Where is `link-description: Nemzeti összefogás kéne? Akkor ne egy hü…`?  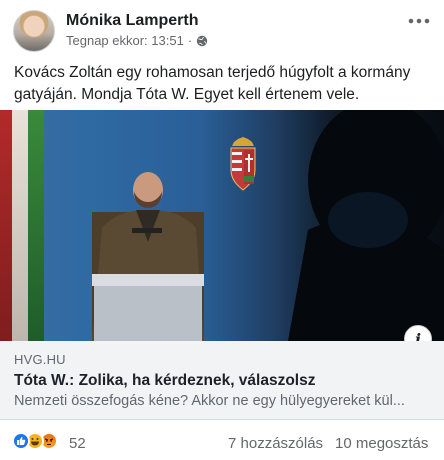 link-description: Nemzeti összefogás kéne? Akkor ne egy hü… is located at coordinates (209, 401).